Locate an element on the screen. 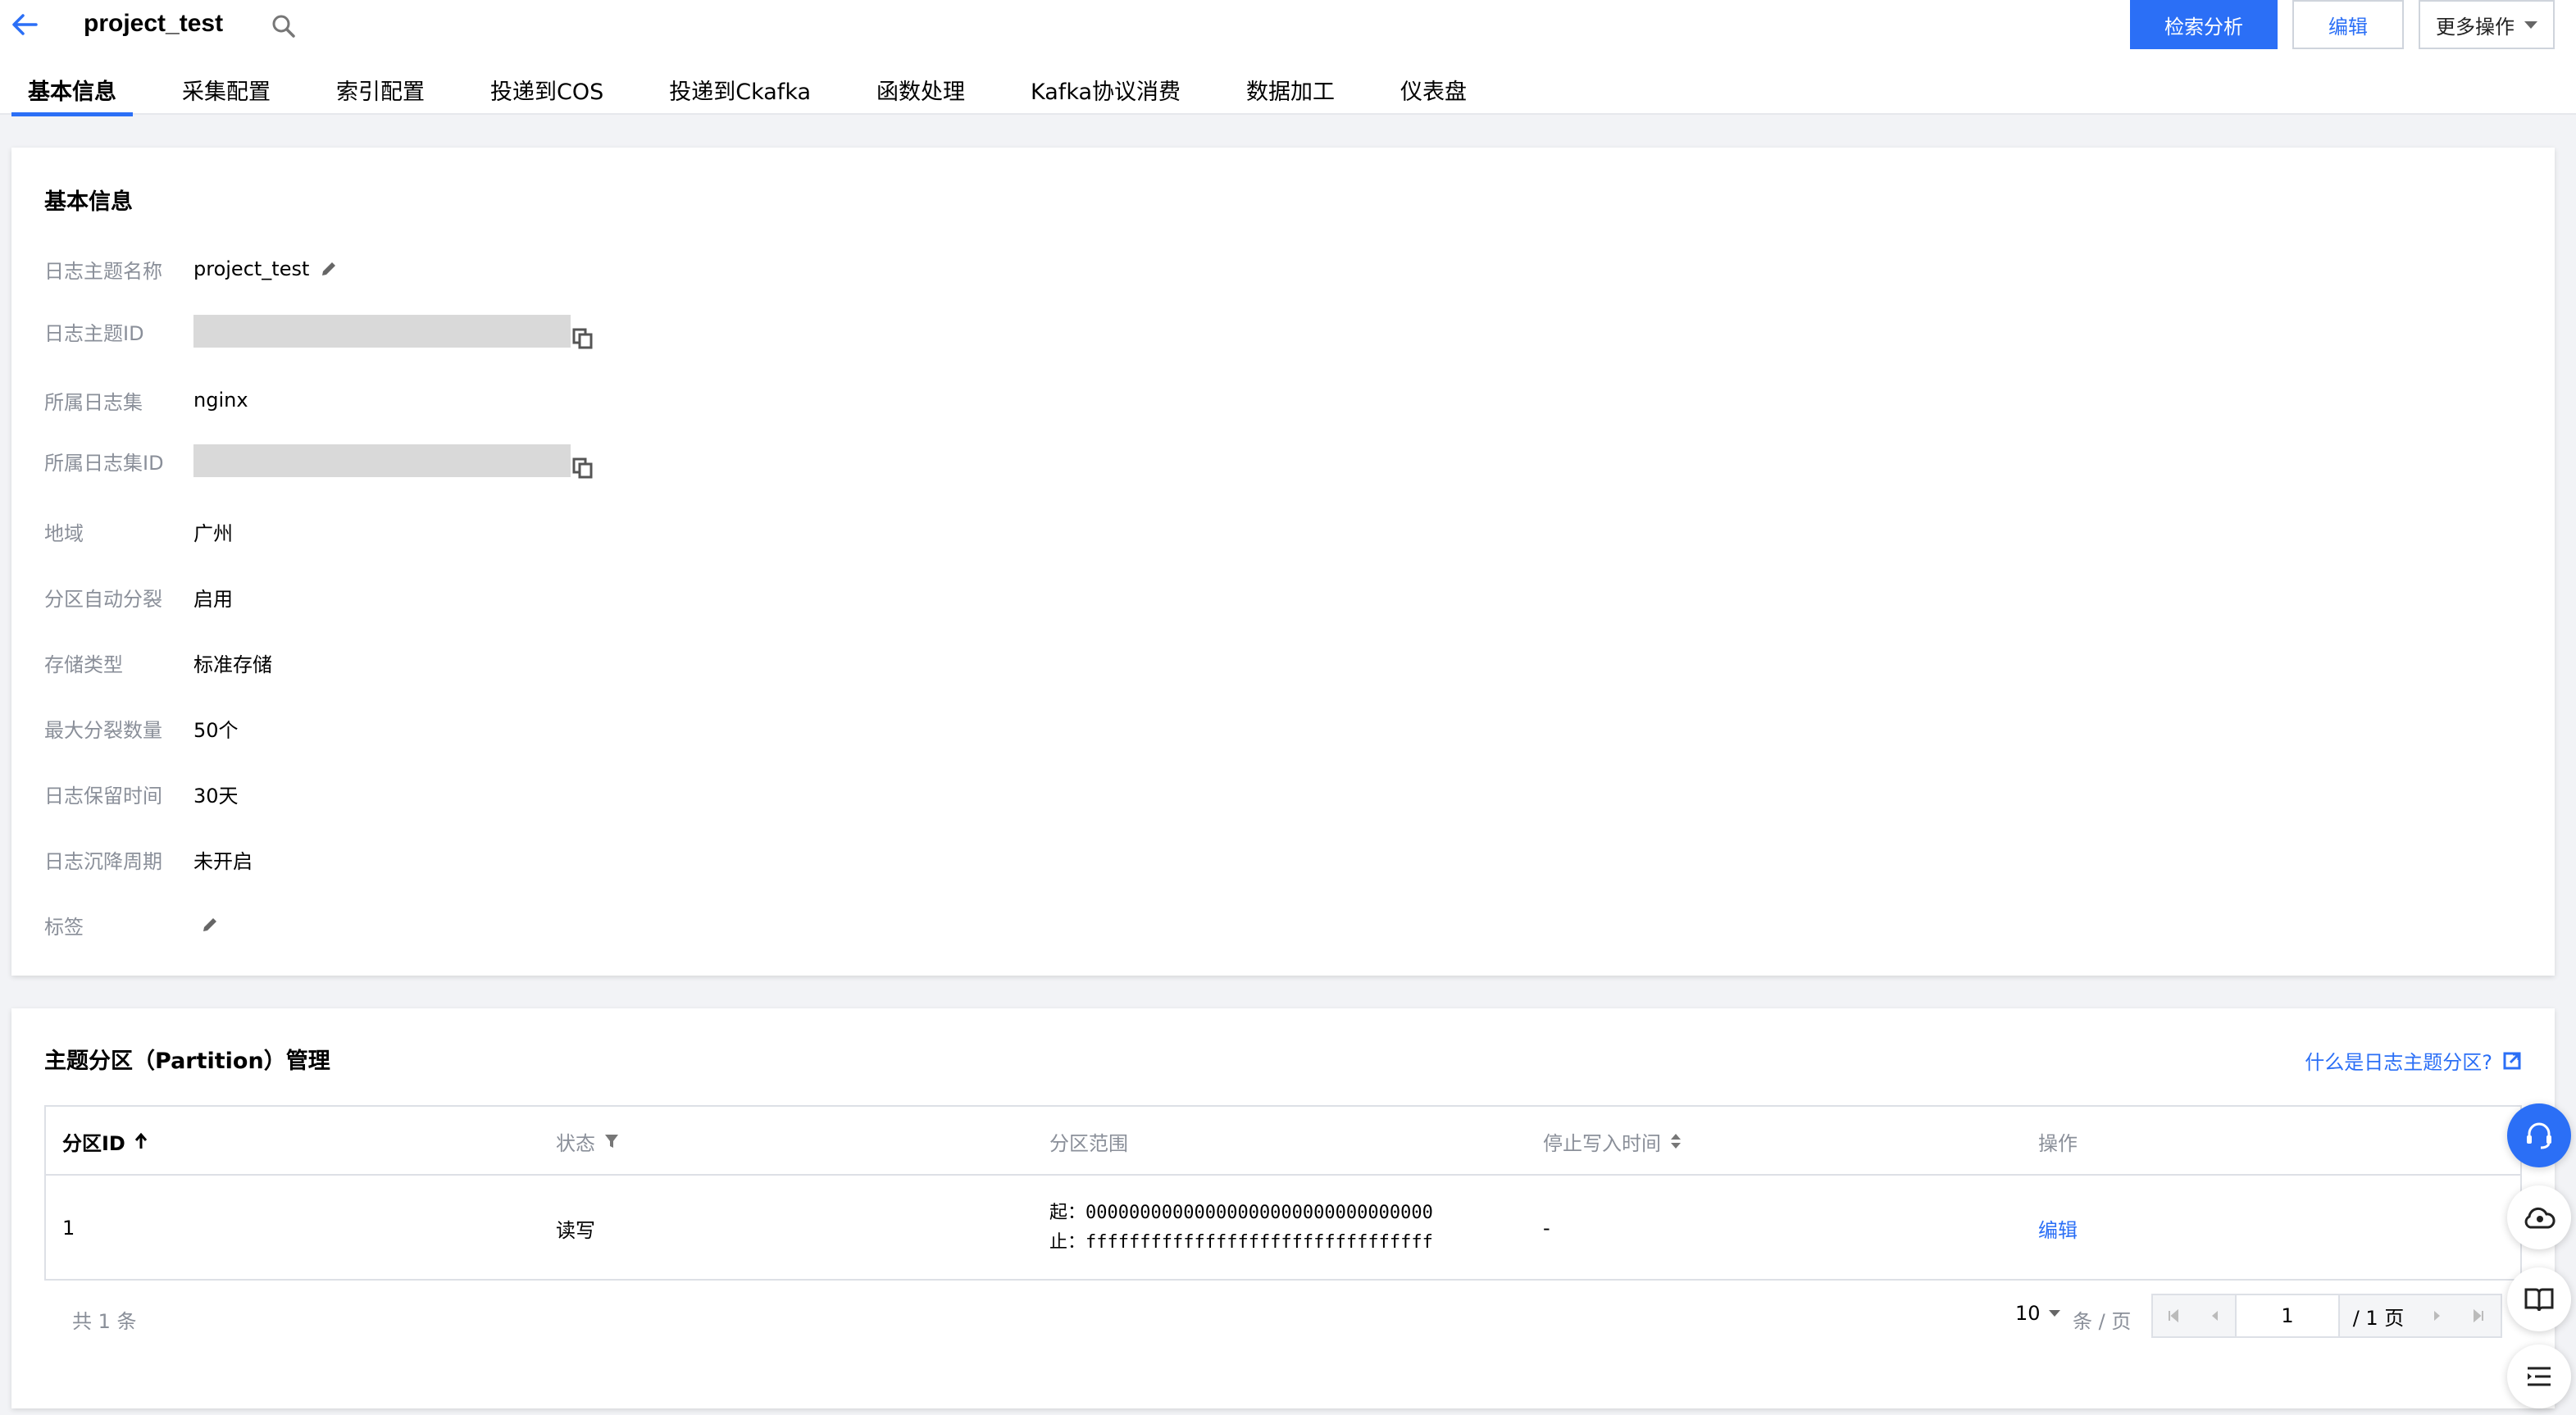 Image resolution: width=2576 pixels, height=1415 pixels. total-count: 共 1 条 is located at coordinates (104, 1321).